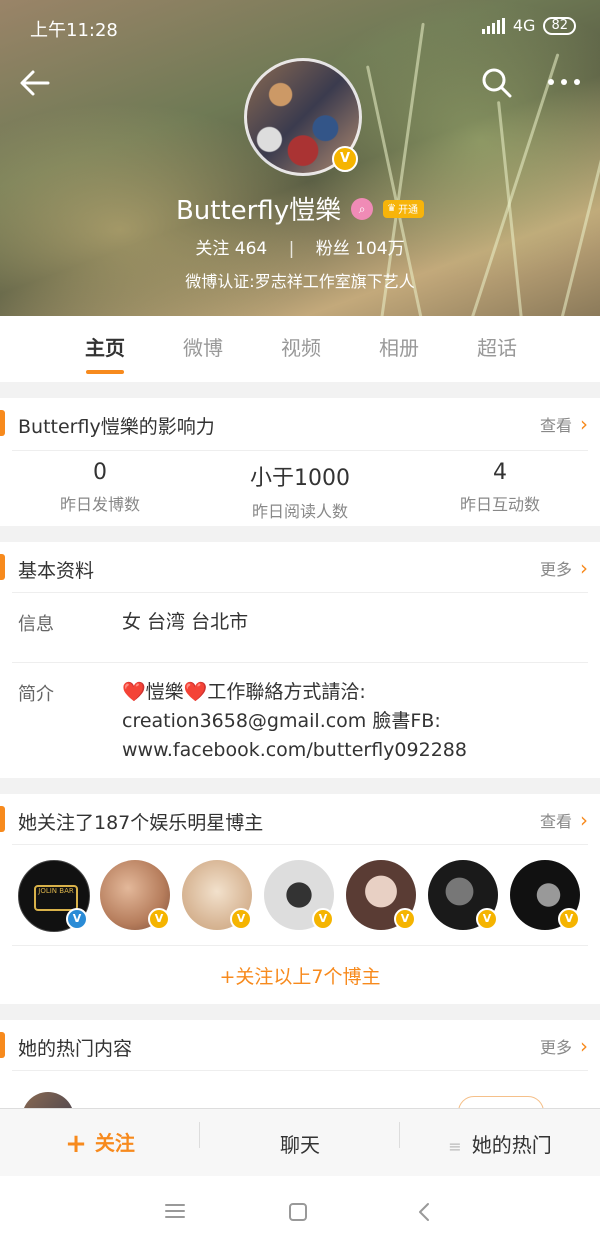 The image size is (600, 1248). What do you see at coordinates (185, 622) in the screenshot?
I see `info-value: 女 台湾 台北市` at bounding box center [185, 622].